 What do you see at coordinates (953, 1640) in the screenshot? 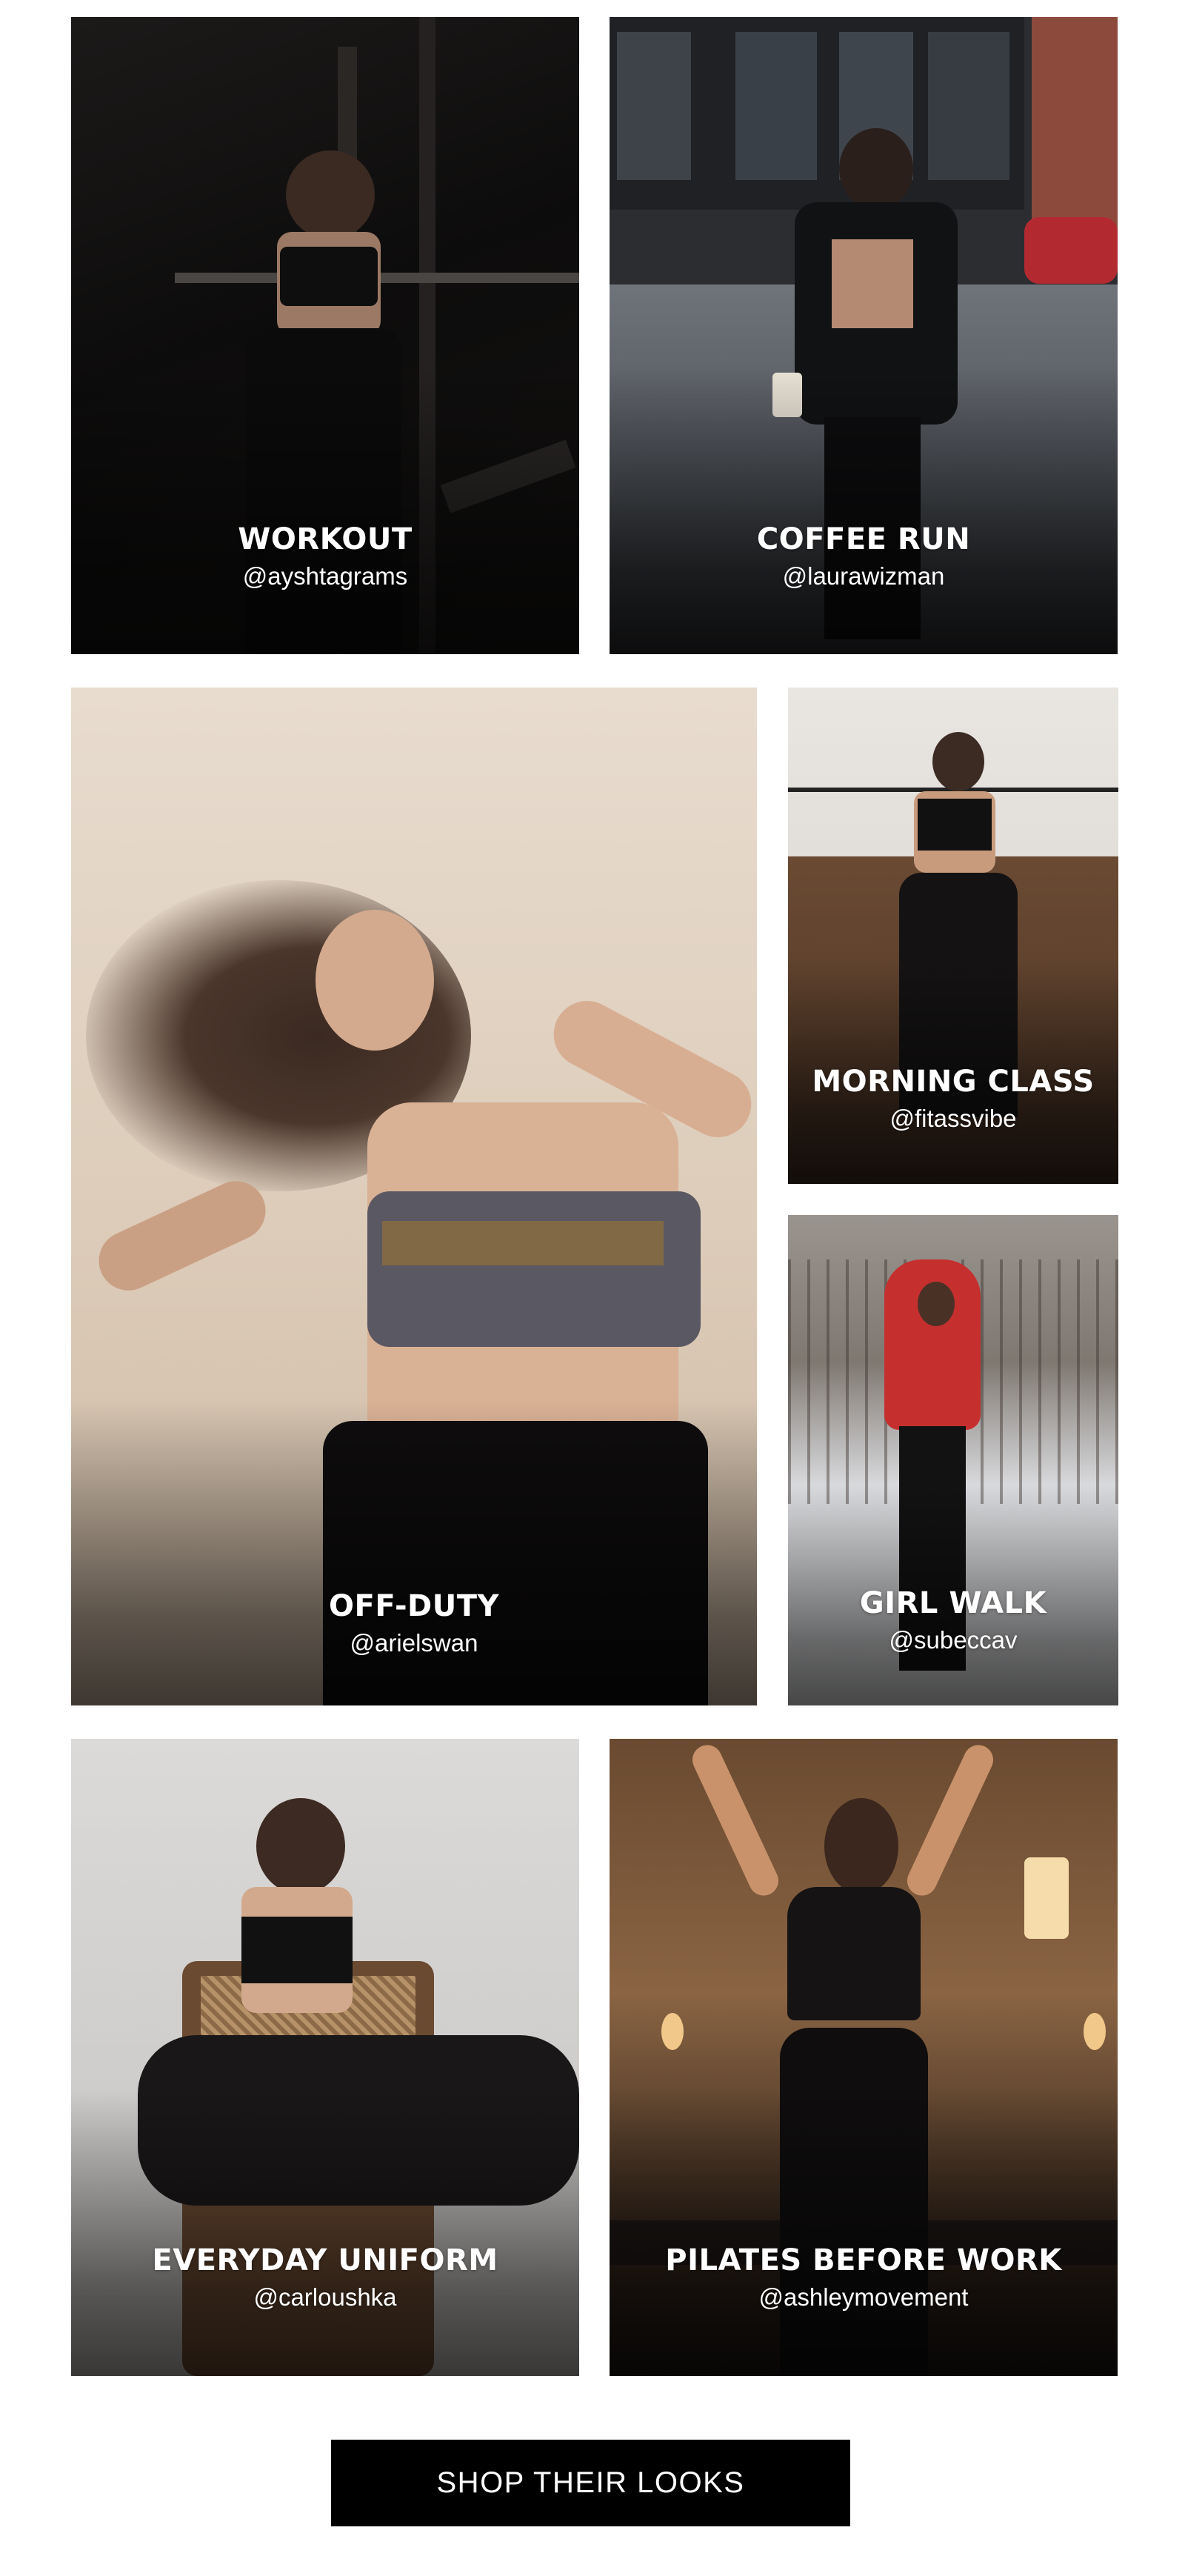
I see `creator-handle: @subeccav` at bounding box center [953, 1640].